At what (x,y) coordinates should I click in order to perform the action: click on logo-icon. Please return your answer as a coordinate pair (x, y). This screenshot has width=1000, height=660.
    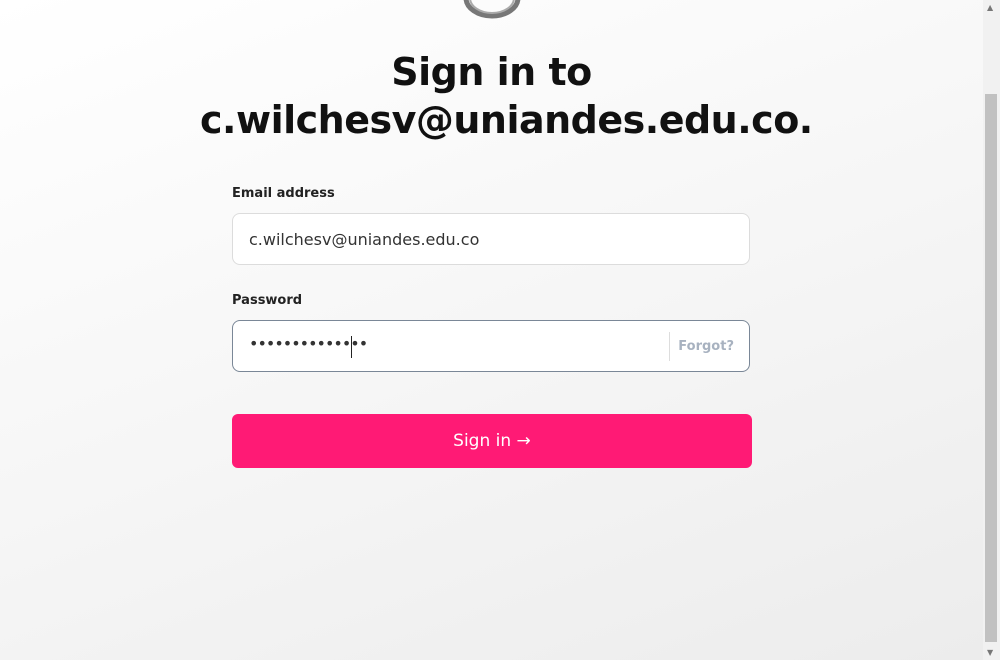
    Looking at the image, I should click on (492, 9).